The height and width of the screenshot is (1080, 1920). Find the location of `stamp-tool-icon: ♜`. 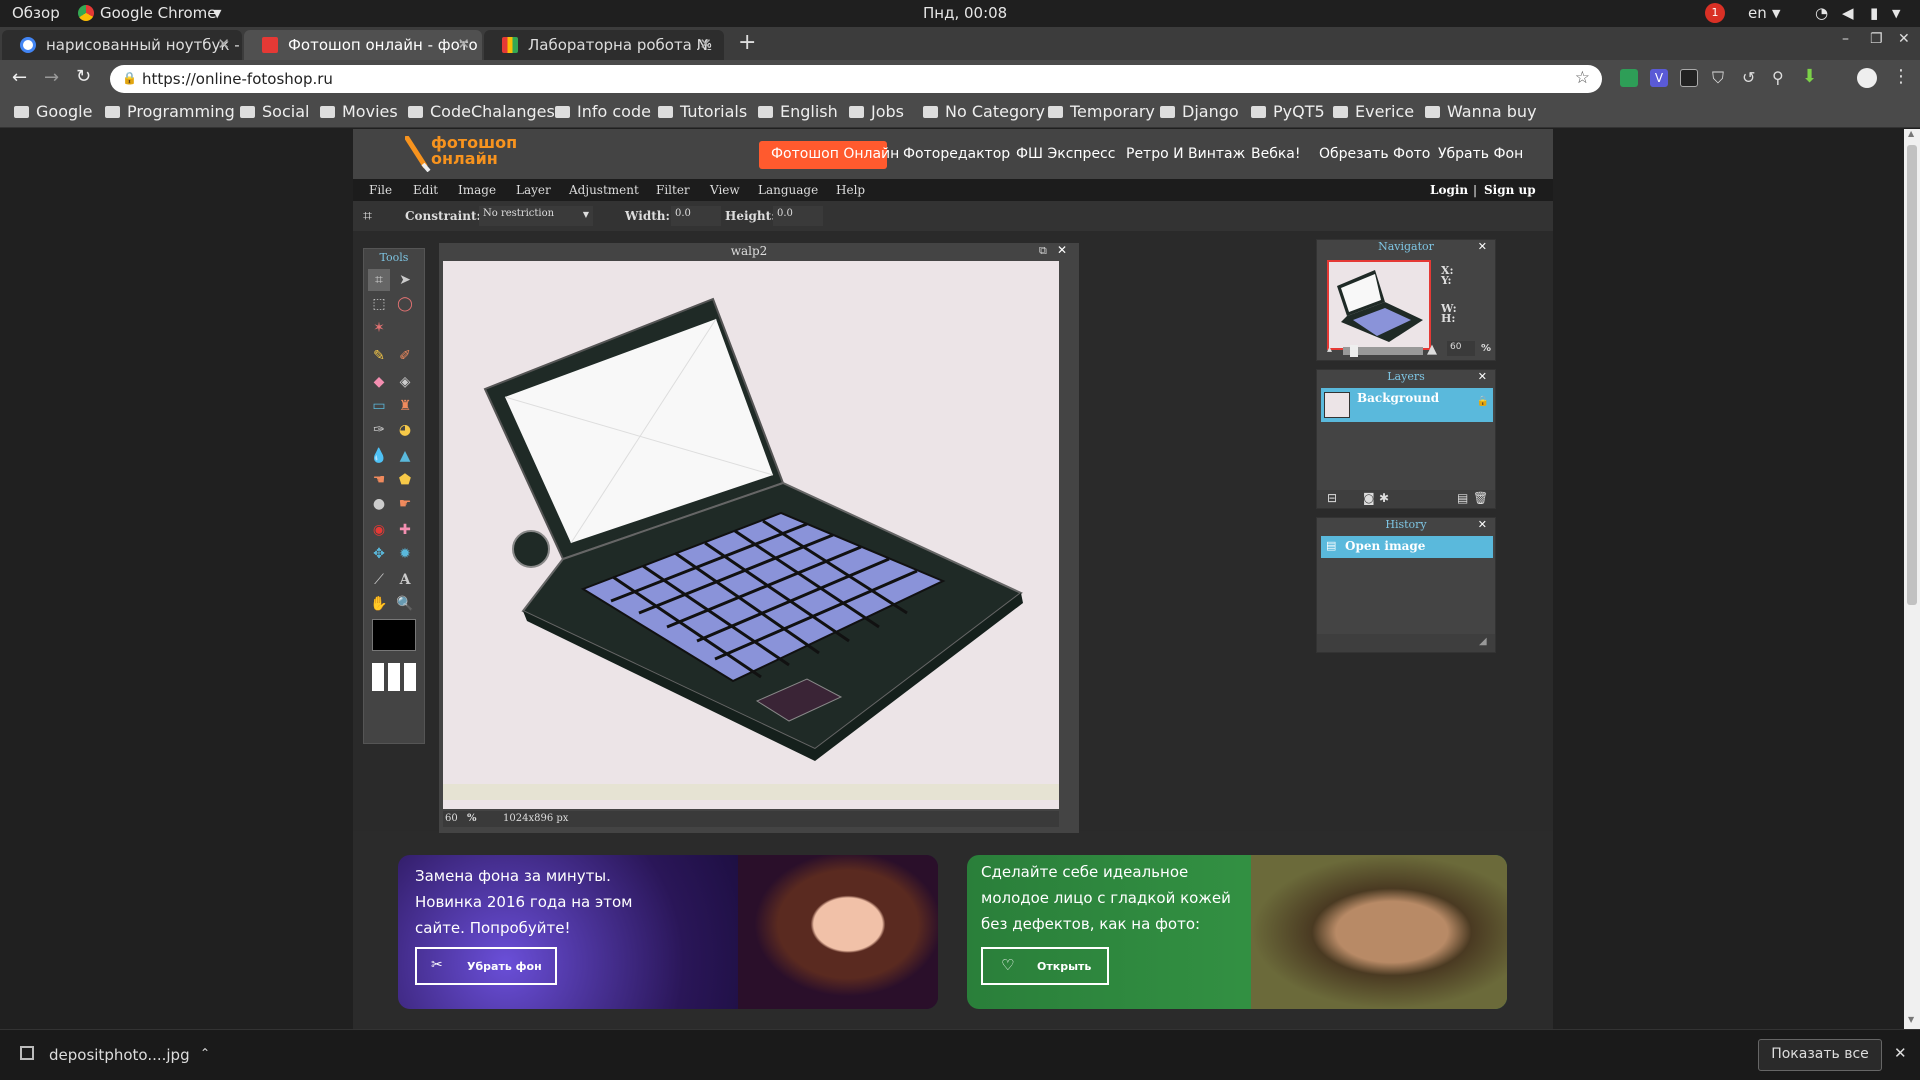

stamp-tool-icon: ♜ is located at coordinates (405, 406).